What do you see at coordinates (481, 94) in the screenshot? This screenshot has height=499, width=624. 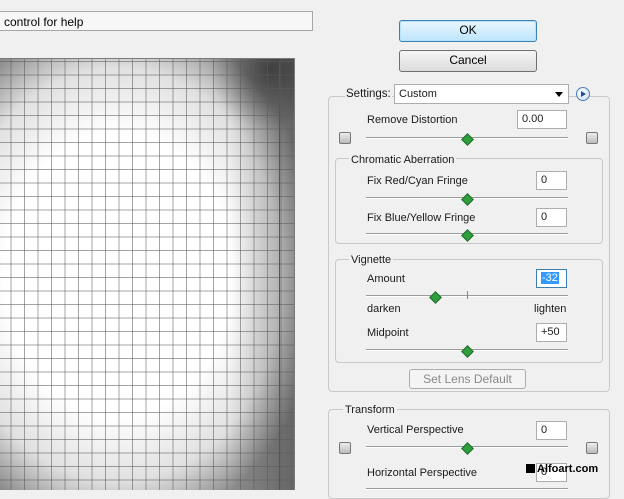 I see `settings-select: Custom` at bounding box center [481, 94].